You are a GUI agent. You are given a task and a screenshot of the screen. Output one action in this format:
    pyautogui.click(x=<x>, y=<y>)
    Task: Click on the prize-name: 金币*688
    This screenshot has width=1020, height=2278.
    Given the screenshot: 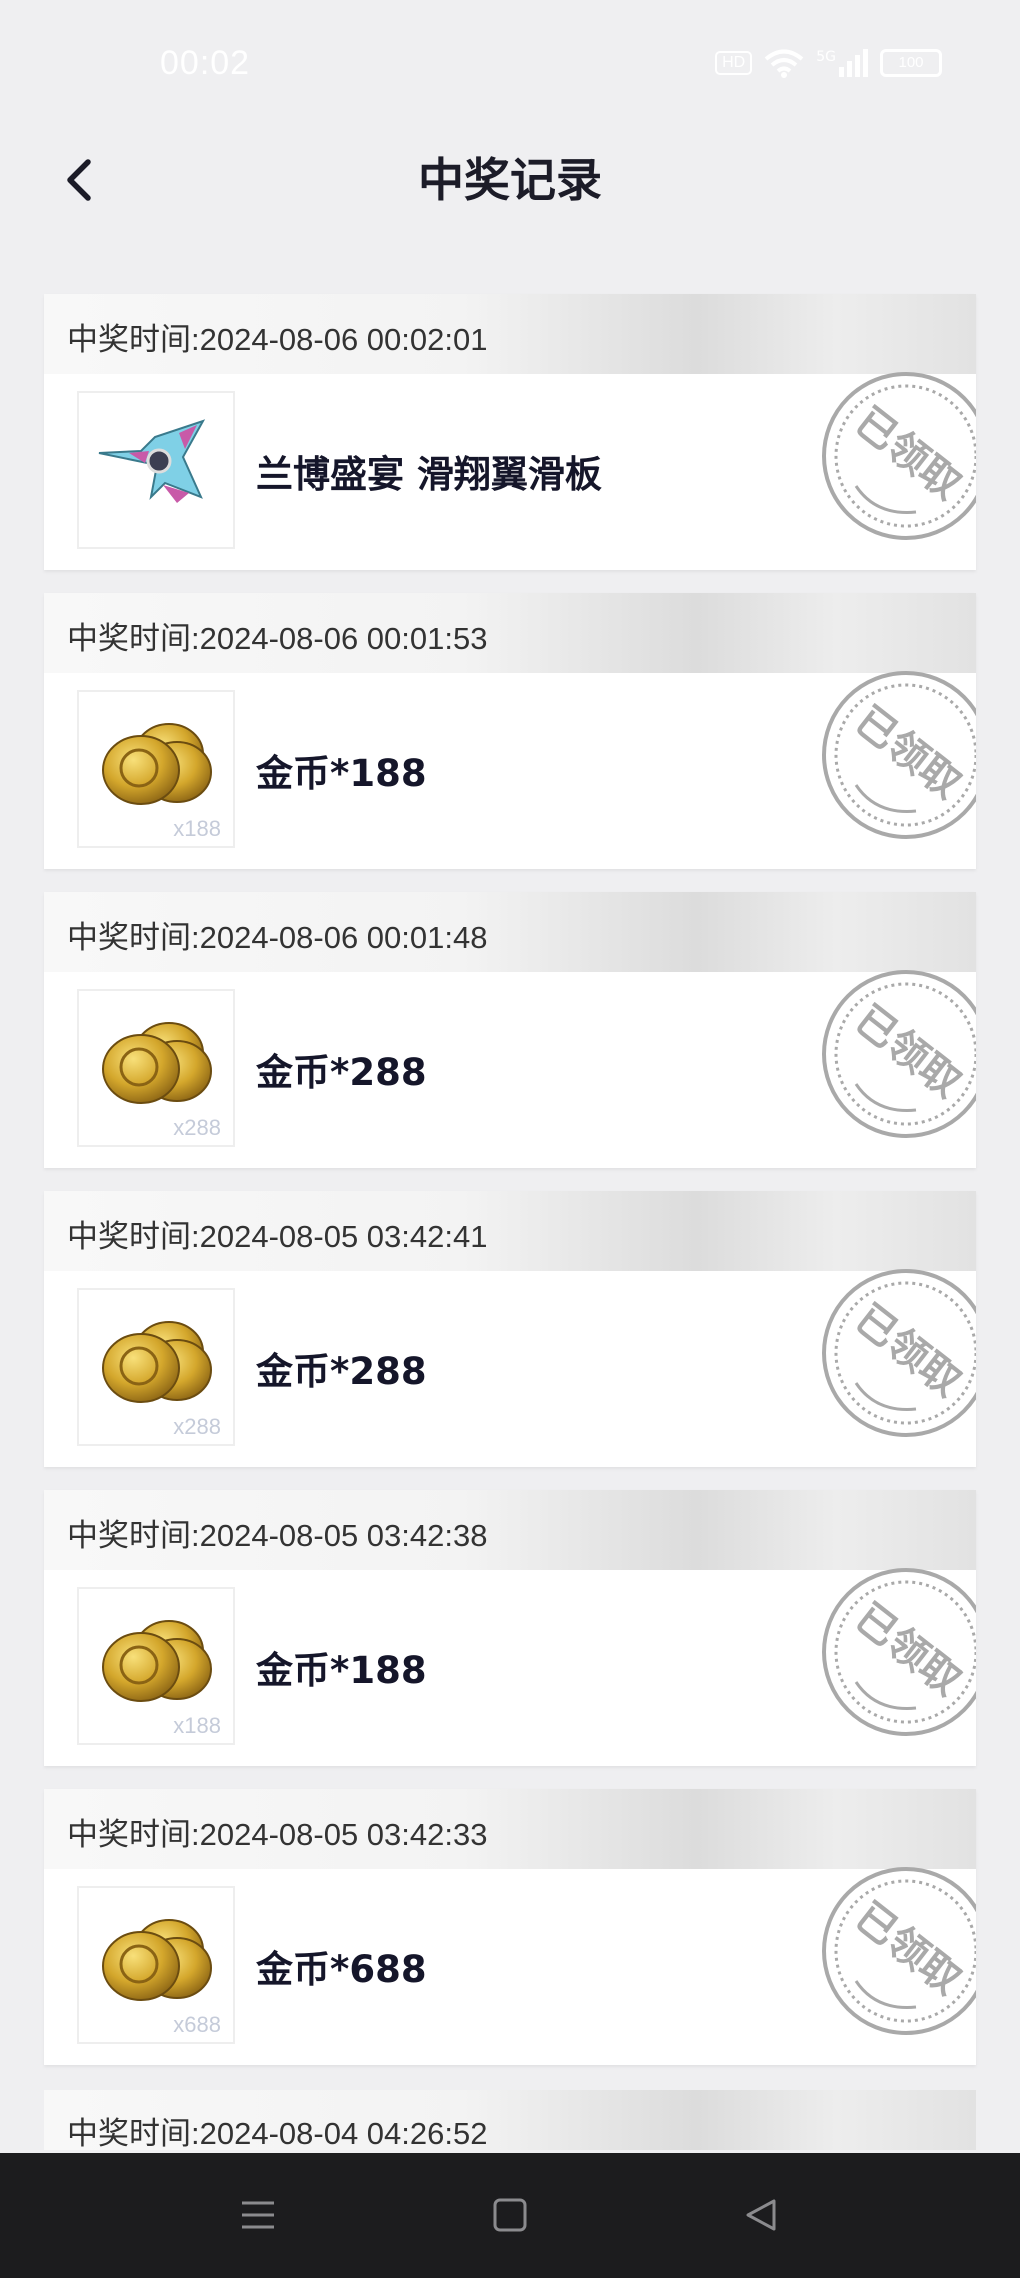 What is the action you would take?
    pyautogui.click(x=341, y=1969)
    